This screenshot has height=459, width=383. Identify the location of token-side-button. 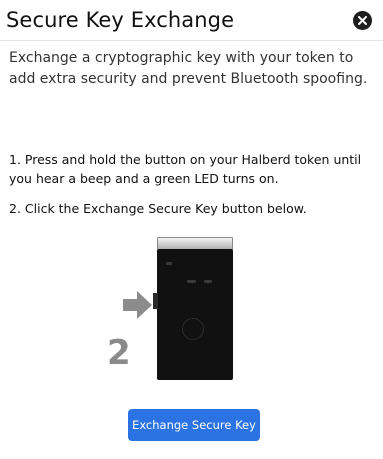
(155, 301).